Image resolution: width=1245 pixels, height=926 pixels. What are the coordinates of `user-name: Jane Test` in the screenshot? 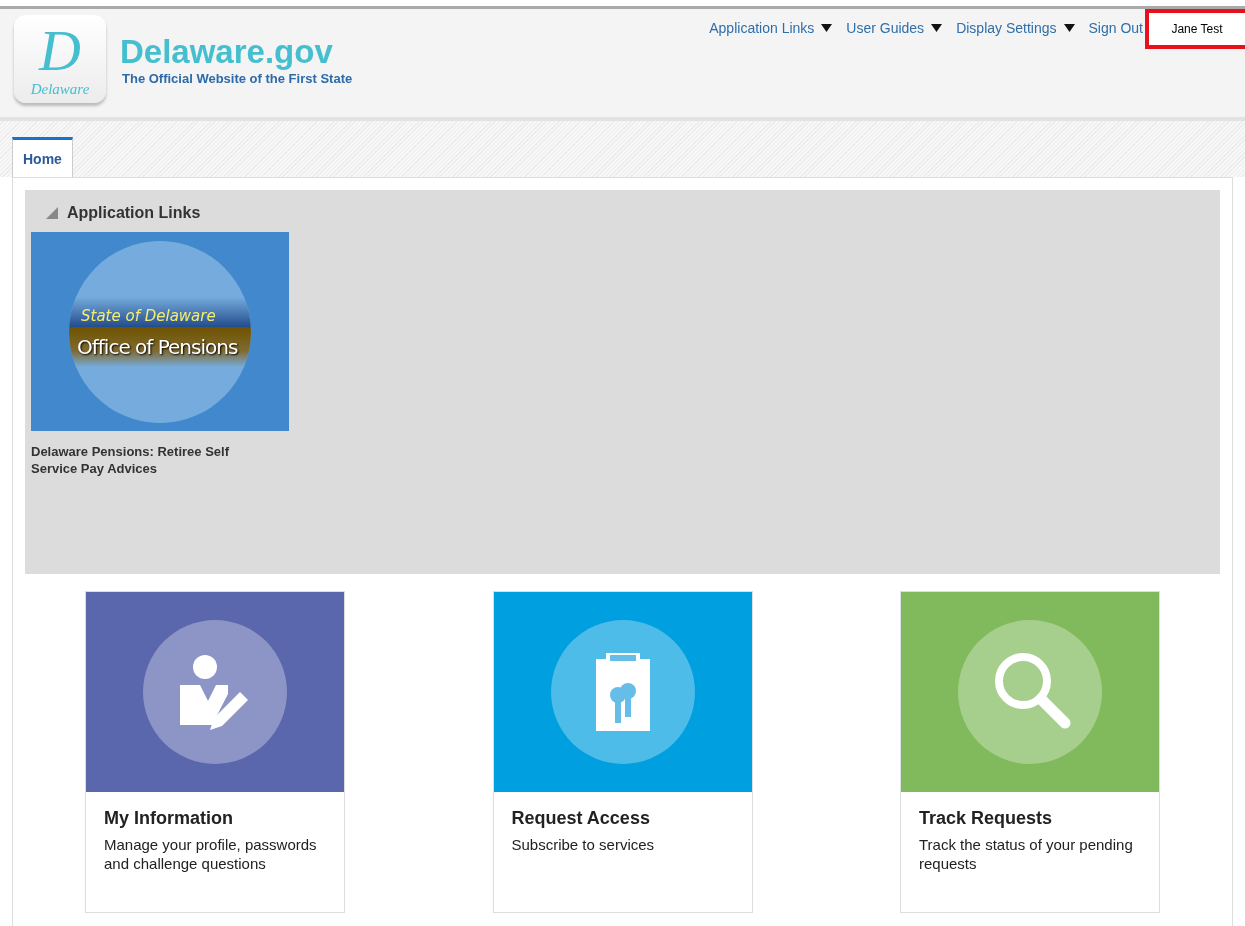 It's located at (1195, 29).